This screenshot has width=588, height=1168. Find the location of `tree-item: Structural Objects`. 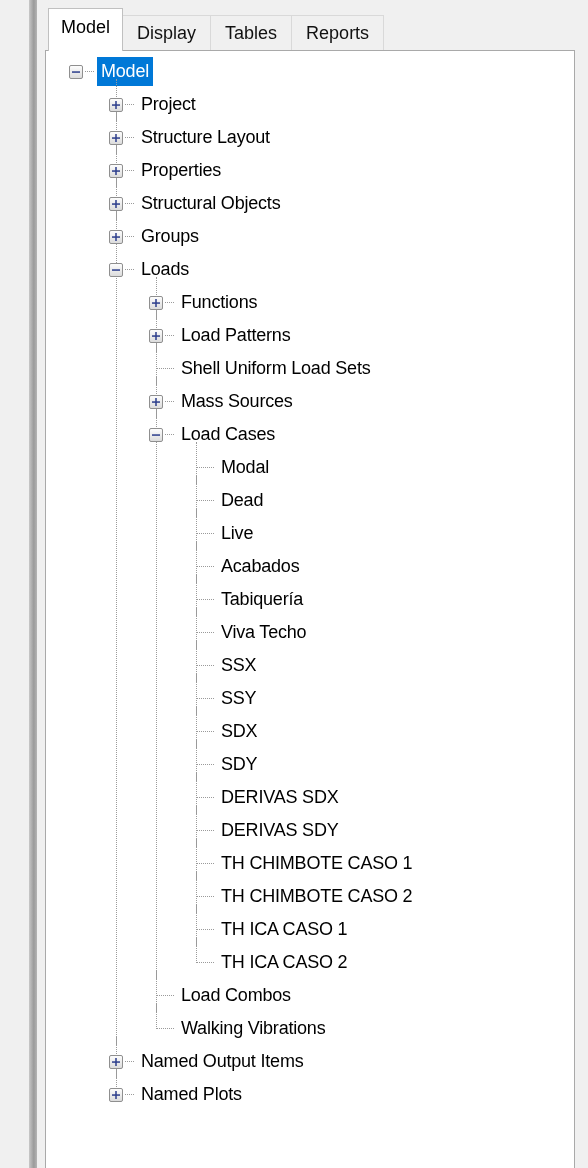

tree-item: Structural Objects is located at coordinates (211, 203).